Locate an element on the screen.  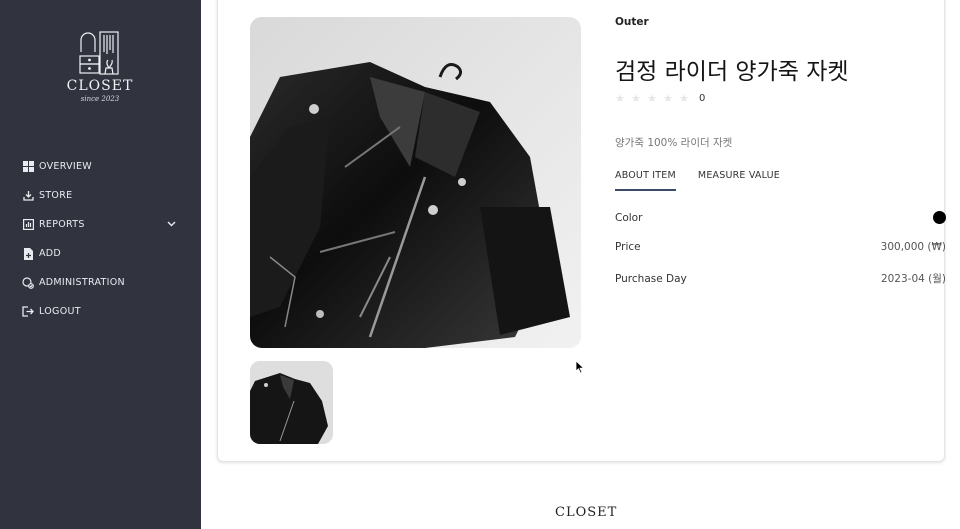
sidebar-item-label: STORE is located at coordinates (56, 195).